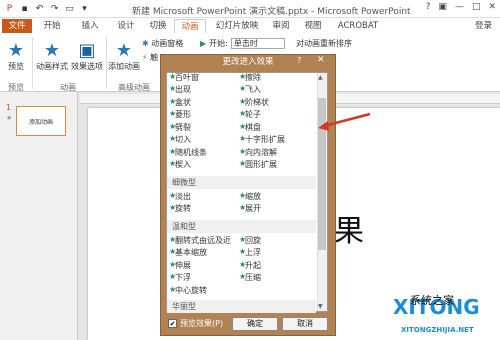  I want to click on tab-acrobat: ACROBAT, so click(358, 26).